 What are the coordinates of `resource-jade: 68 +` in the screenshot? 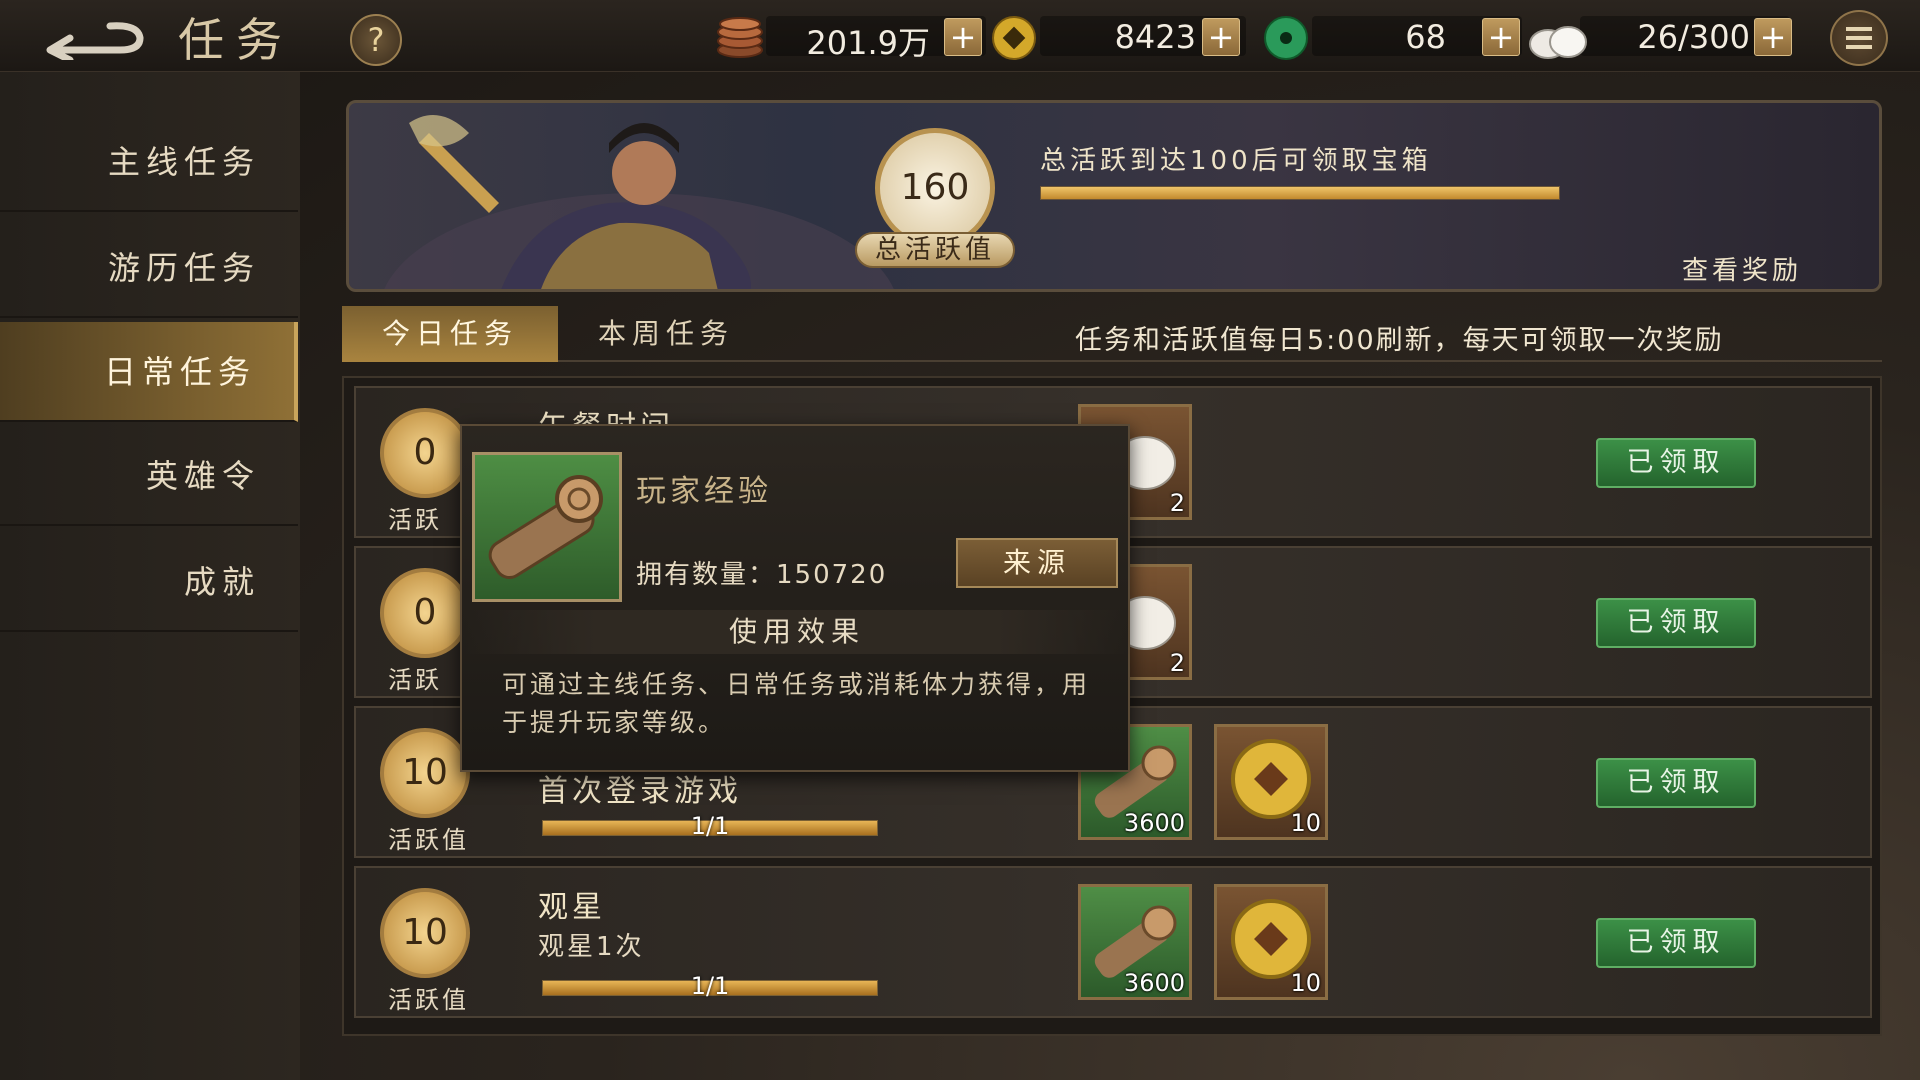 It's located at (1391, 37).